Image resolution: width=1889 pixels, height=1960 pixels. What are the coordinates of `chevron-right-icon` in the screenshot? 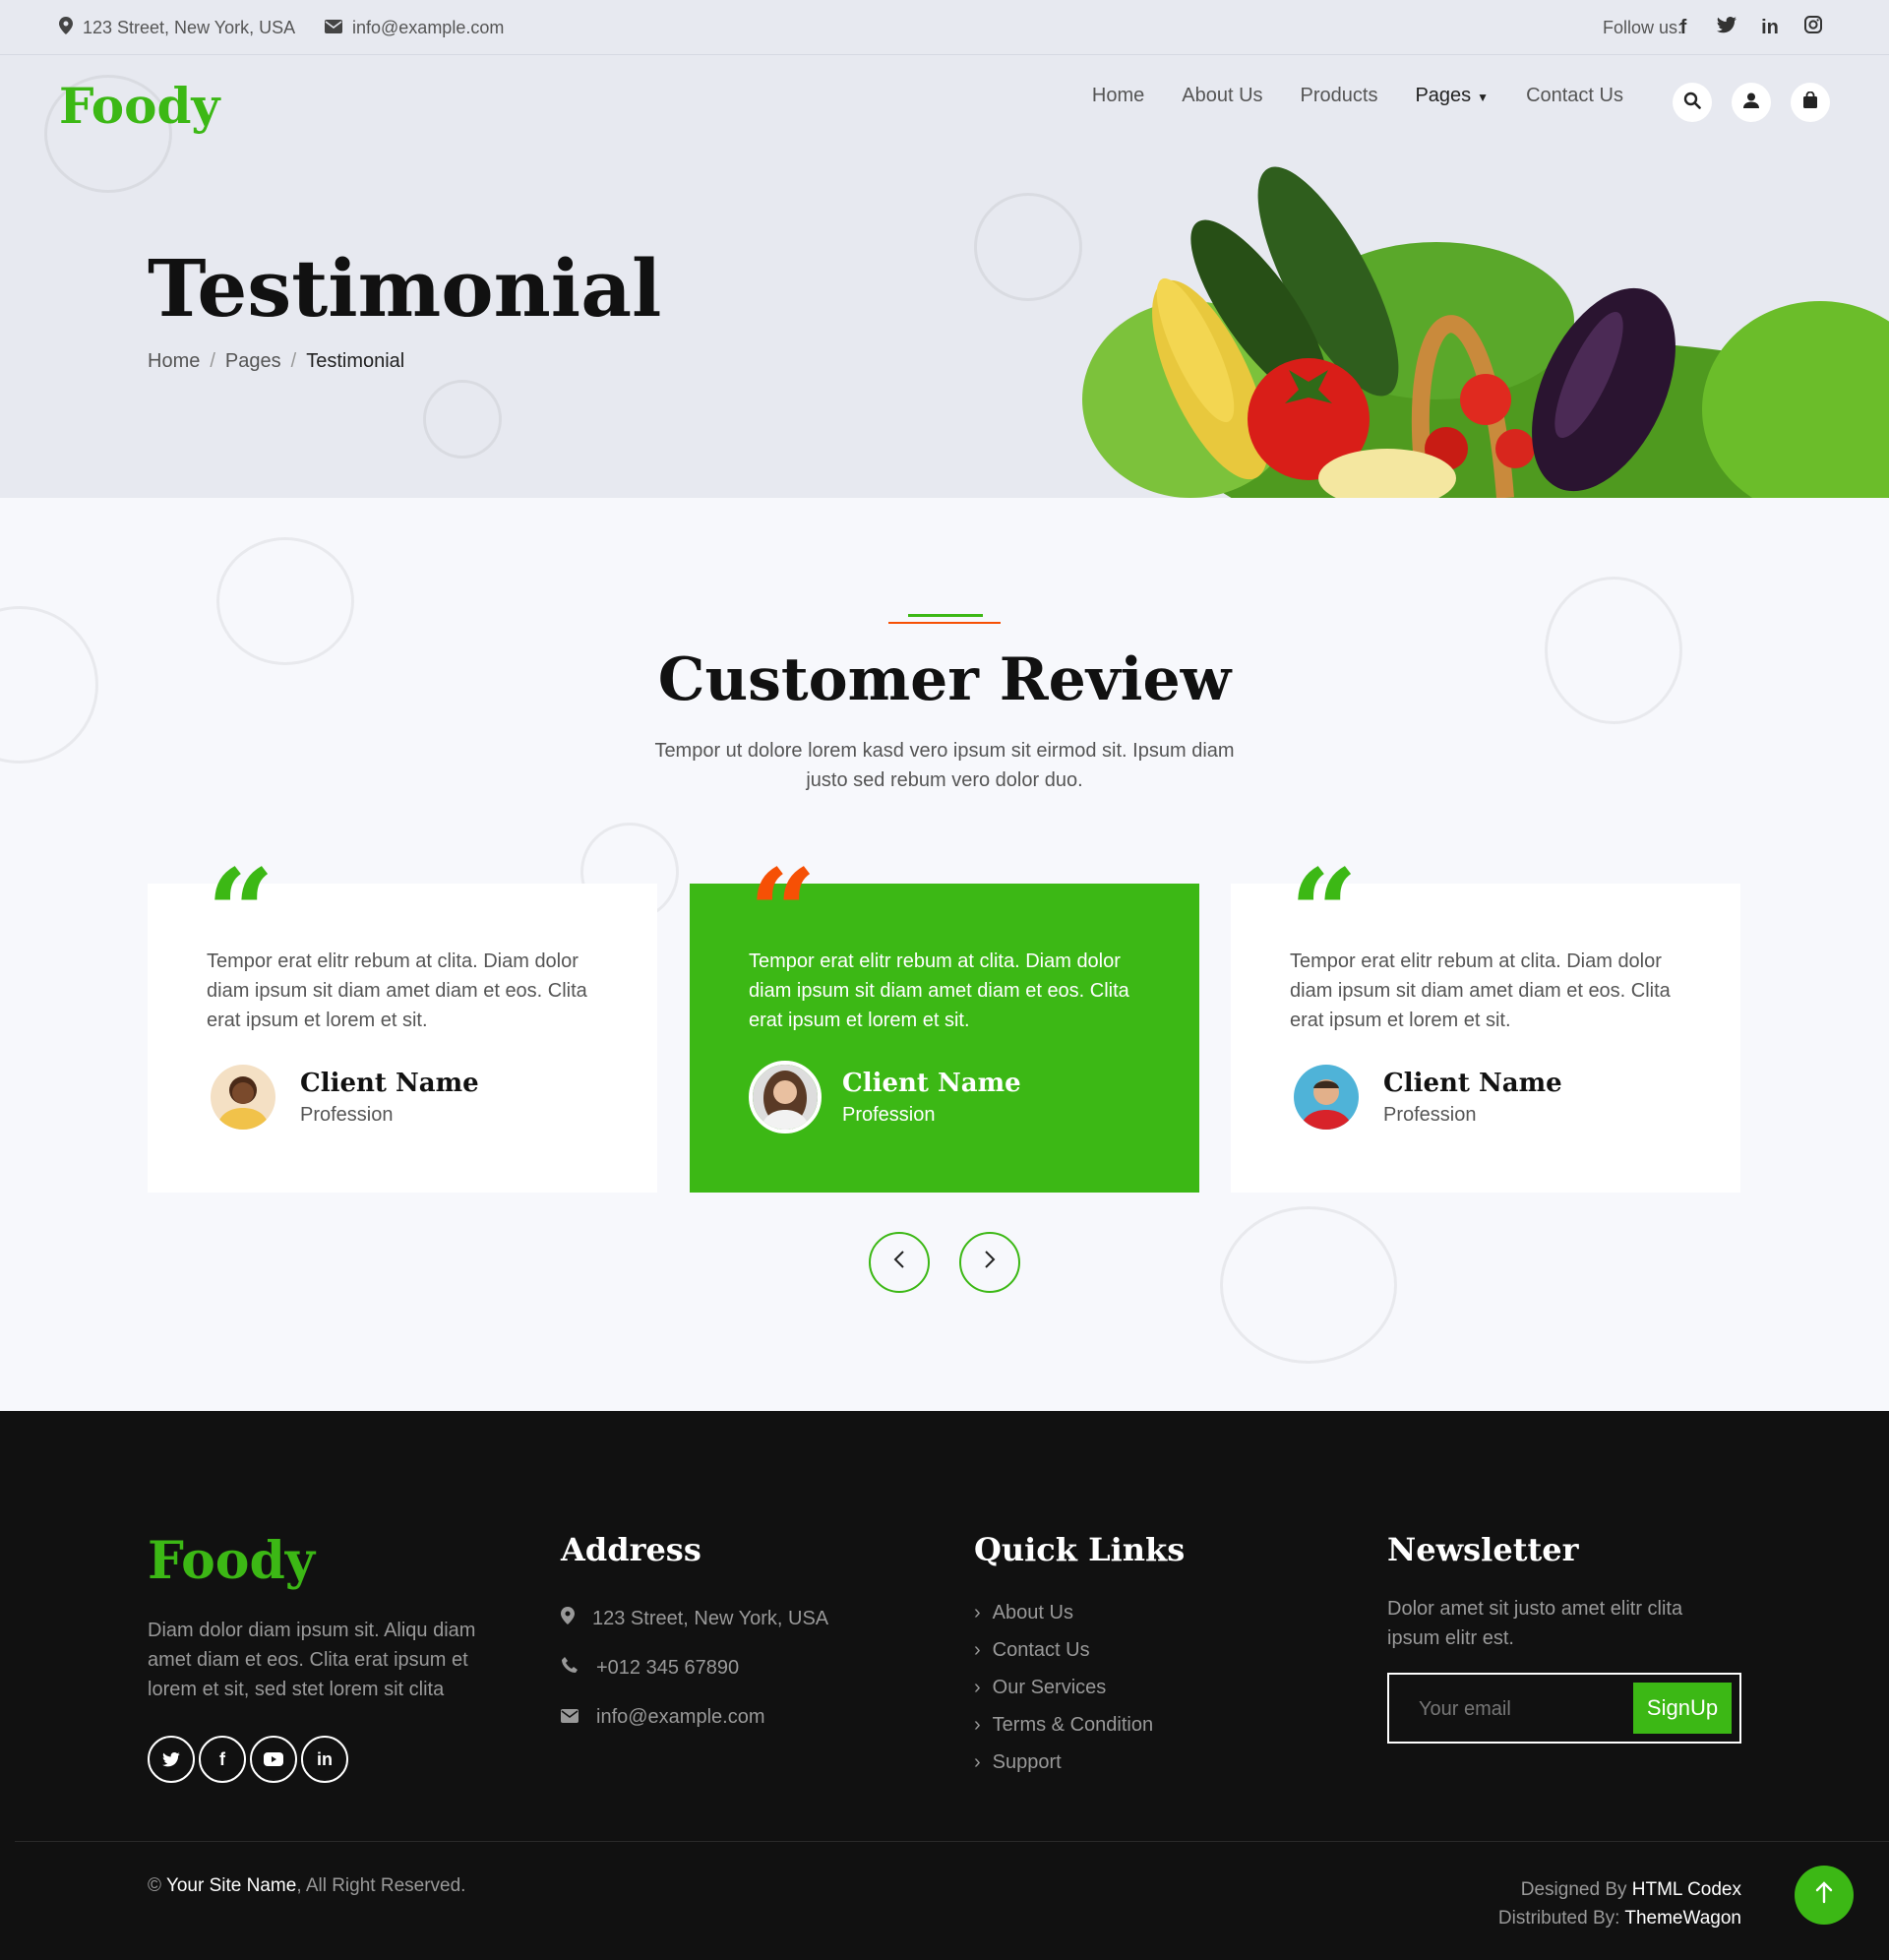 It's located at (990, 1262).